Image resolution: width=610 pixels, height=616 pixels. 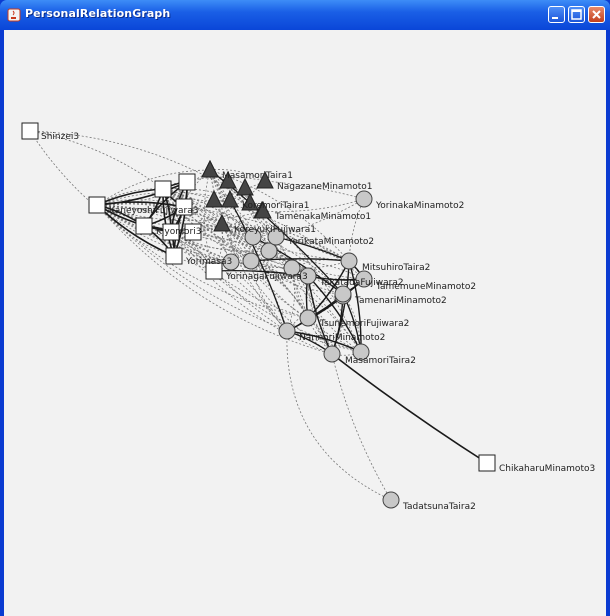 I want to click on close-button, so click(x=596, y=14).